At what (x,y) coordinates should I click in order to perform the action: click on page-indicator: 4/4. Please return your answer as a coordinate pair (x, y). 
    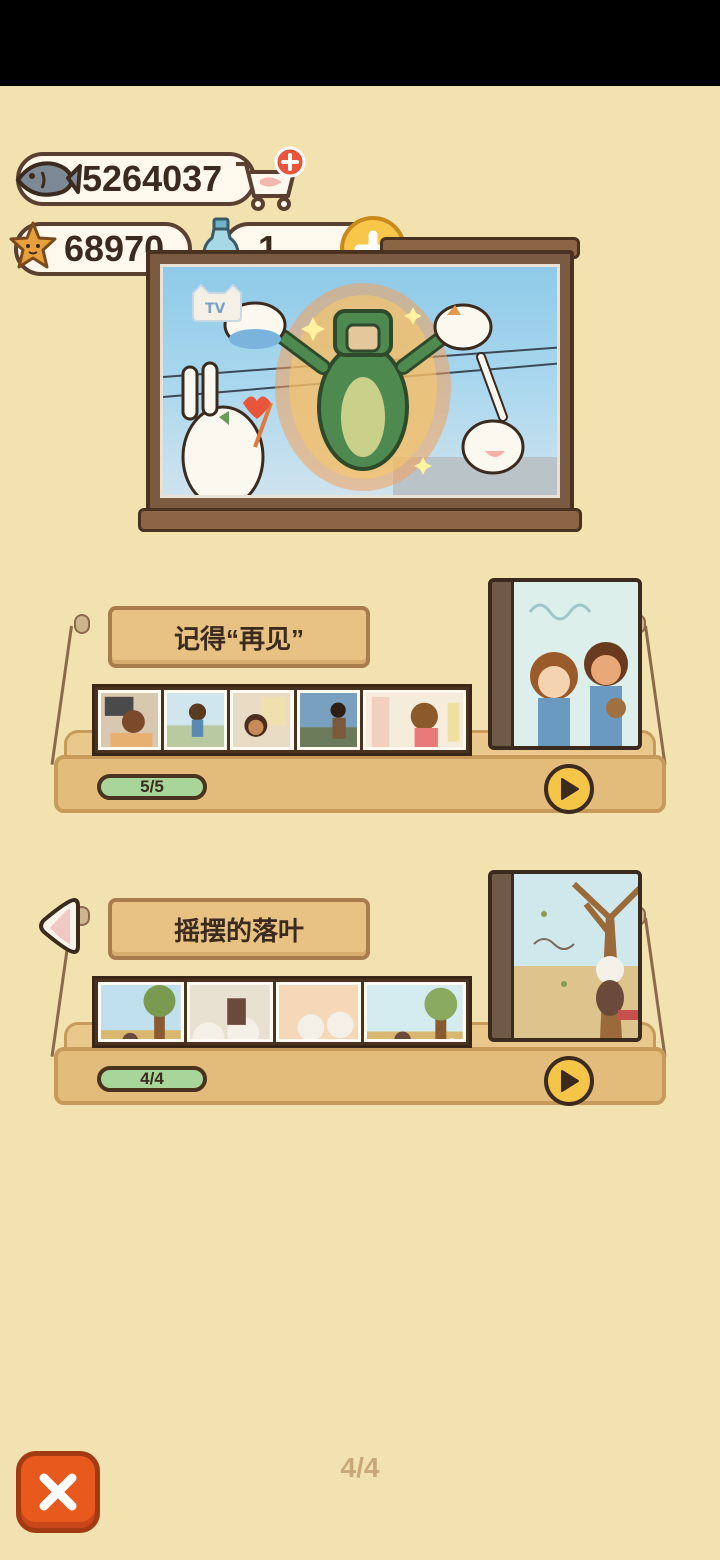
    Looking at the image, I should click on (360, 1467).